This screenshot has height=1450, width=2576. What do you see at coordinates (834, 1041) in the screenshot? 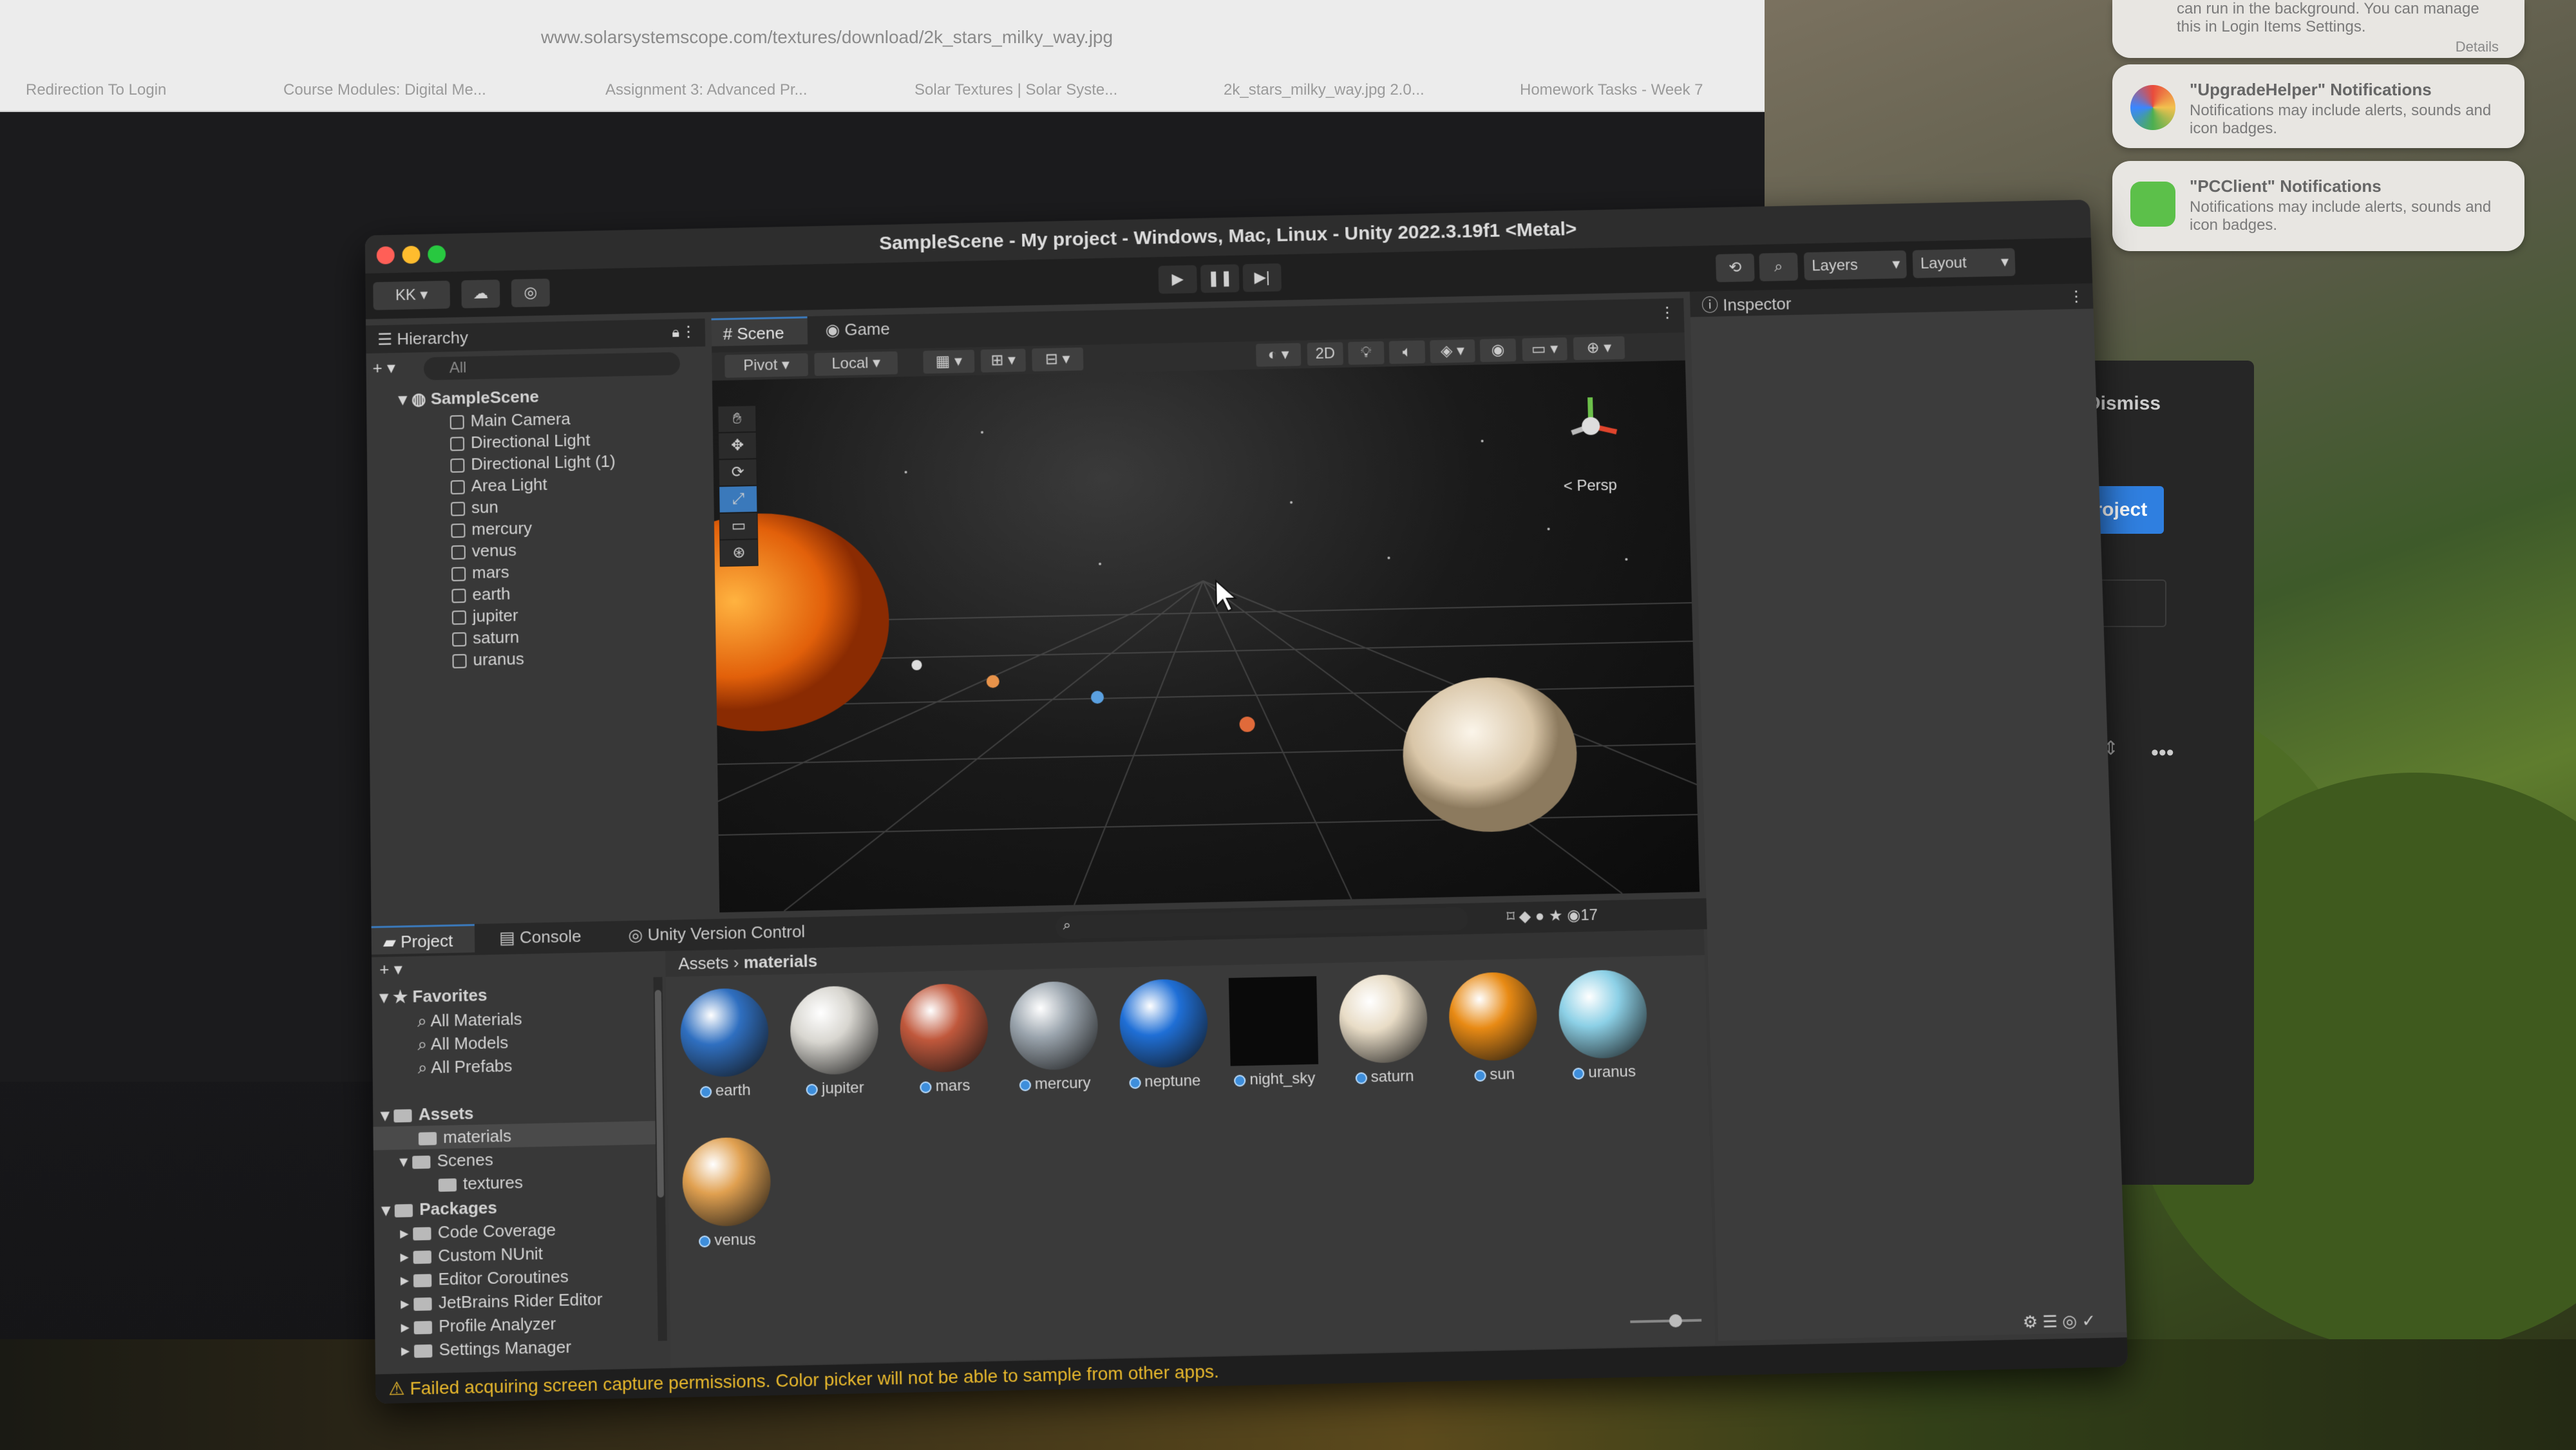
I see `material-asset: jupiter` at bounding box center [834, 1041].